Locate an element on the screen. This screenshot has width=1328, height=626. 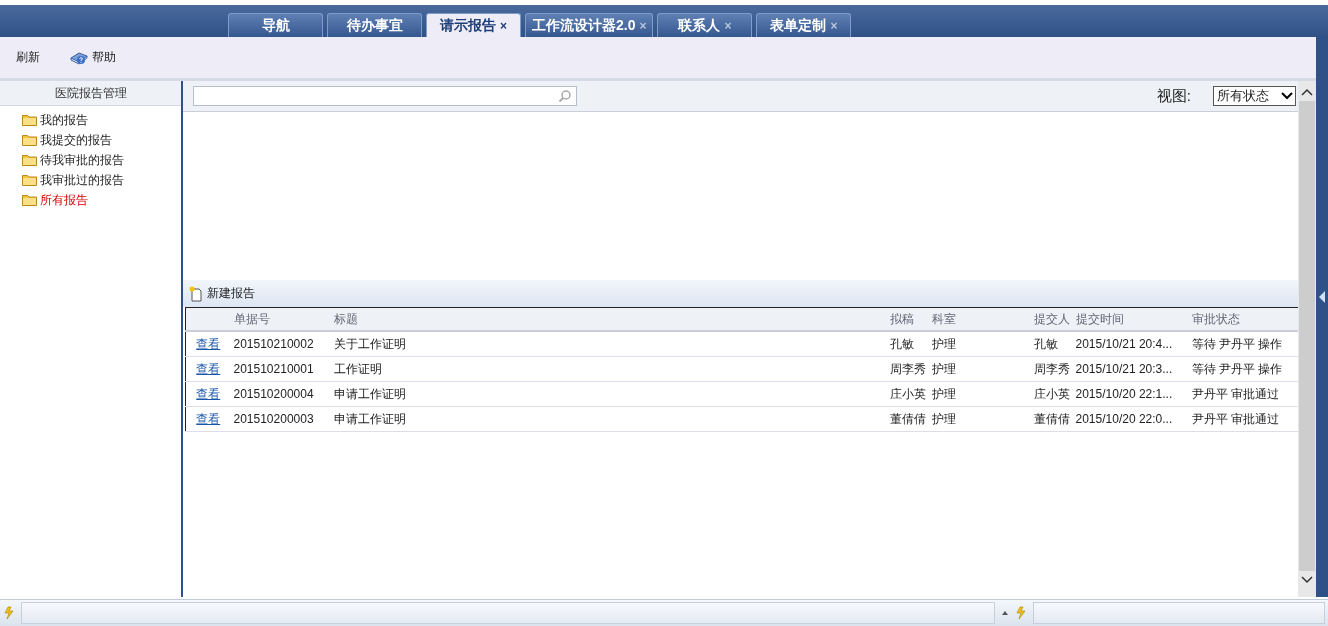
sidebar-item: 所有报告 is located at coordinates (101, 200).